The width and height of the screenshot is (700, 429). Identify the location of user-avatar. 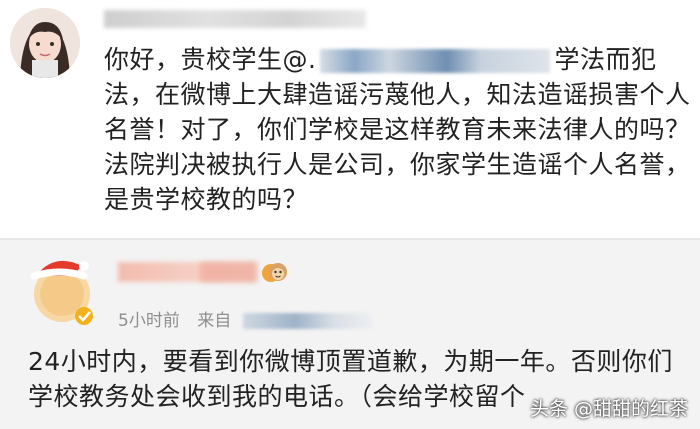
(45, 43).